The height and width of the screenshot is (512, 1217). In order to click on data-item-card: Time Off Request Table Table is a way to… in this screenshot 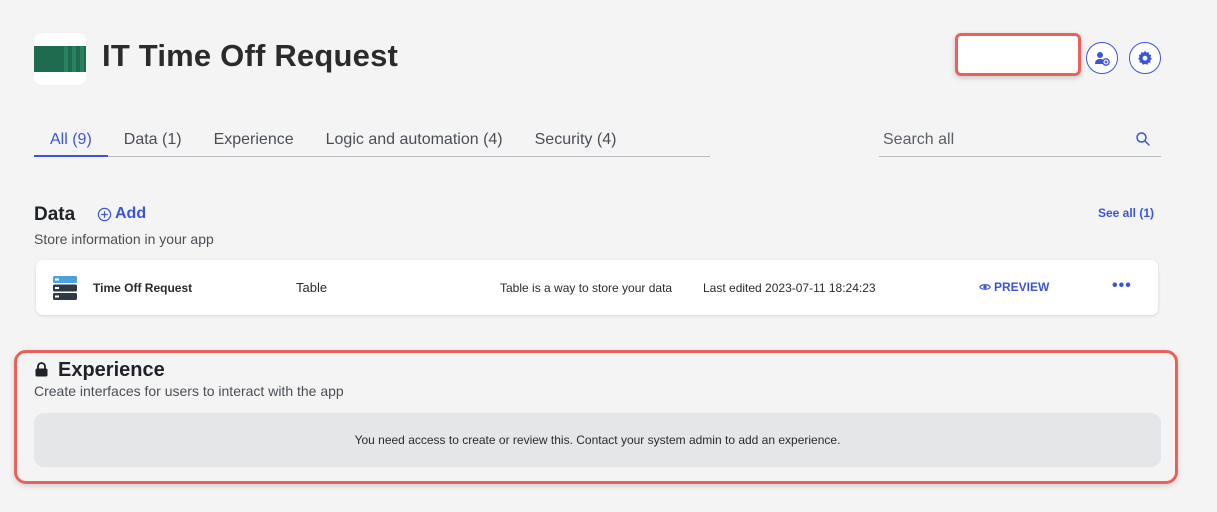, I will do `click(597, 287)`.